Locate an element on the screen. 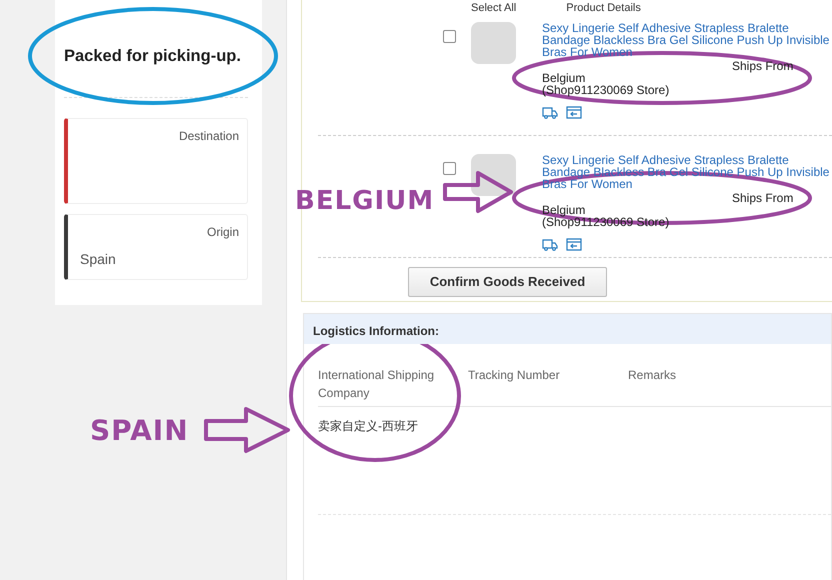 The image size is (832, 580). column-header: Tracking Number is located at coordinates (514, 375).